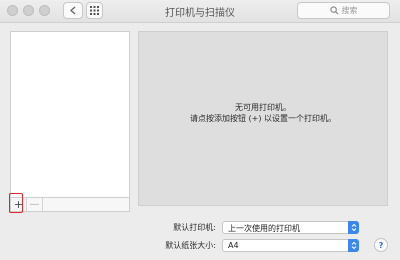 The height and width of the screenshot is (260, 400). Describe the element at coordinates (381, 245) in the screenshot. I see `help-button: ?` at that location.